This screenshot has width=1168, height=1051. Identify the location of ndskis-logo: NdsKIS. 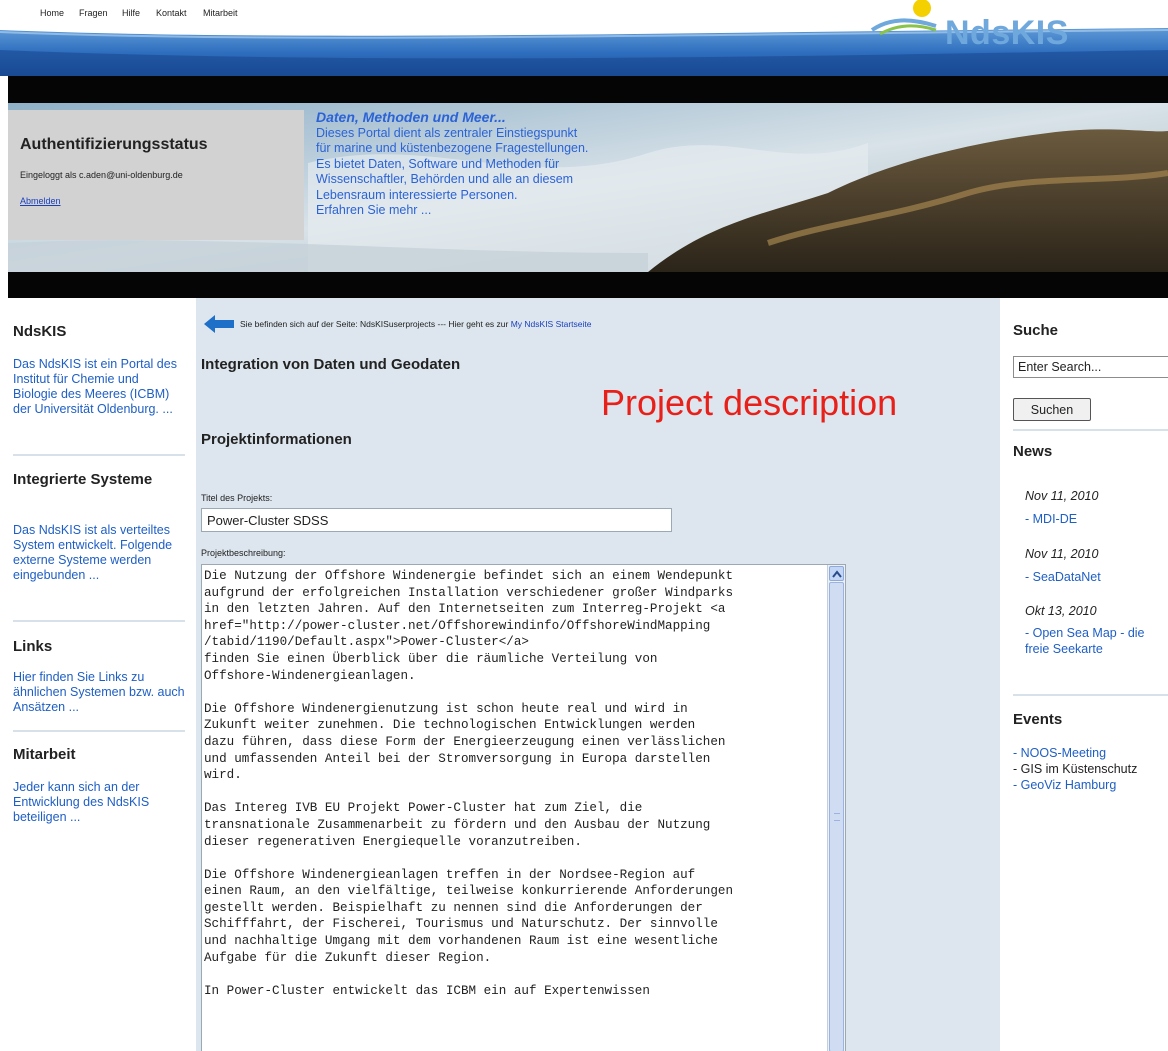
(1009, 30).